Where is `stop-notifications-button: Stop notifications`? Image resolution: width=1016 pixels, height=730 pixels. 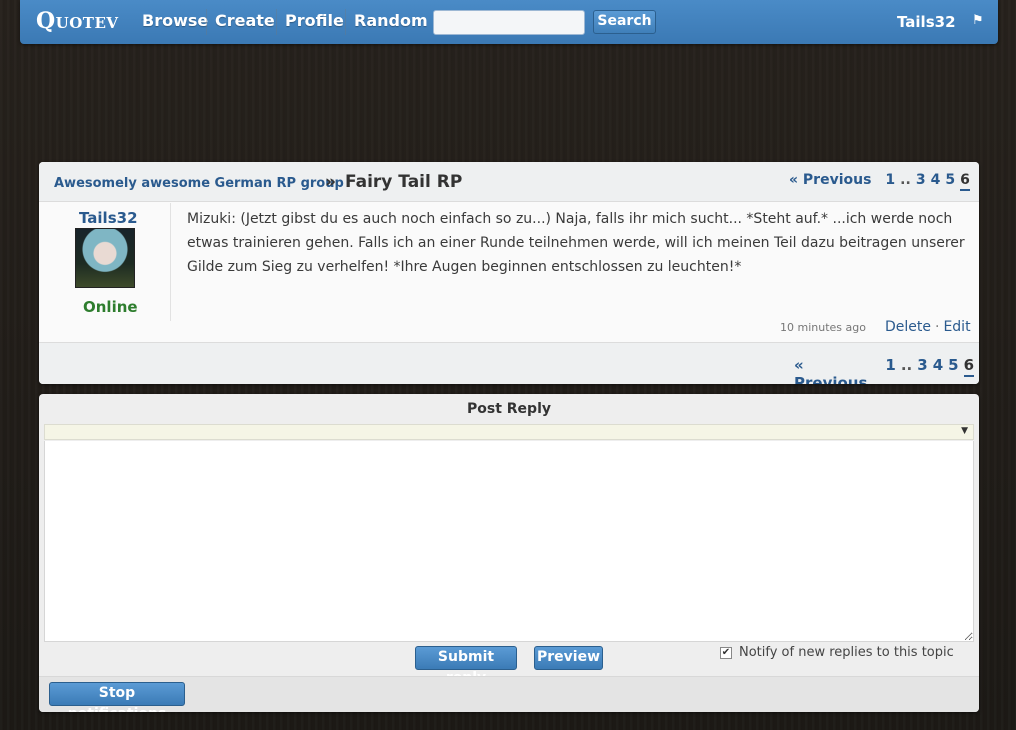
stop-notifications-button: Stop notifications is located at coordinates (117, 697).